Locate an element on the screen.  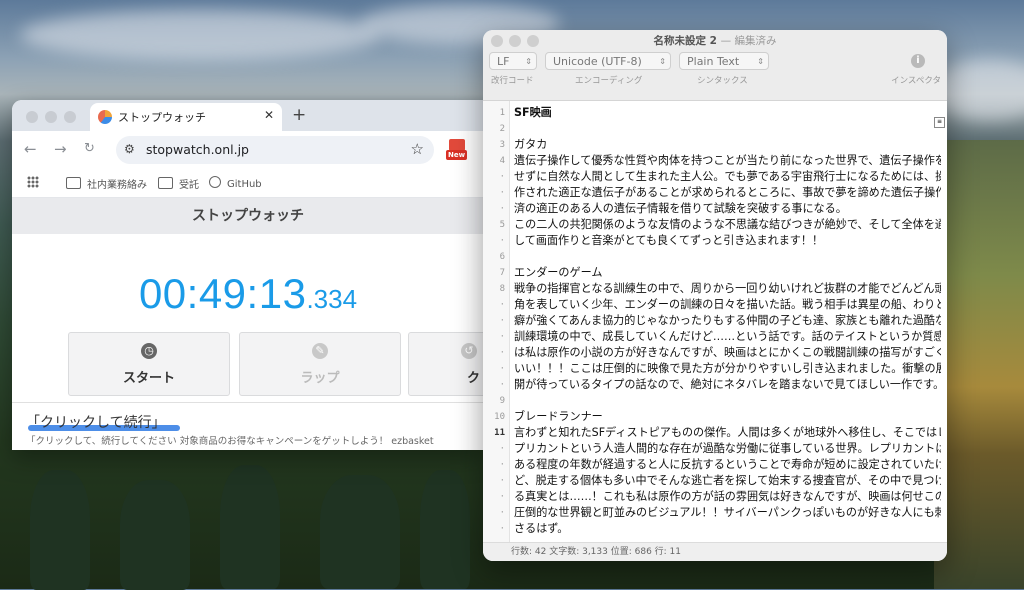
text-line: 戦争の指揮官となる訓練生の中で、周りから一回り幼いけれど抜群の才能でどんどん頭 is located at coordinates (727, 289).